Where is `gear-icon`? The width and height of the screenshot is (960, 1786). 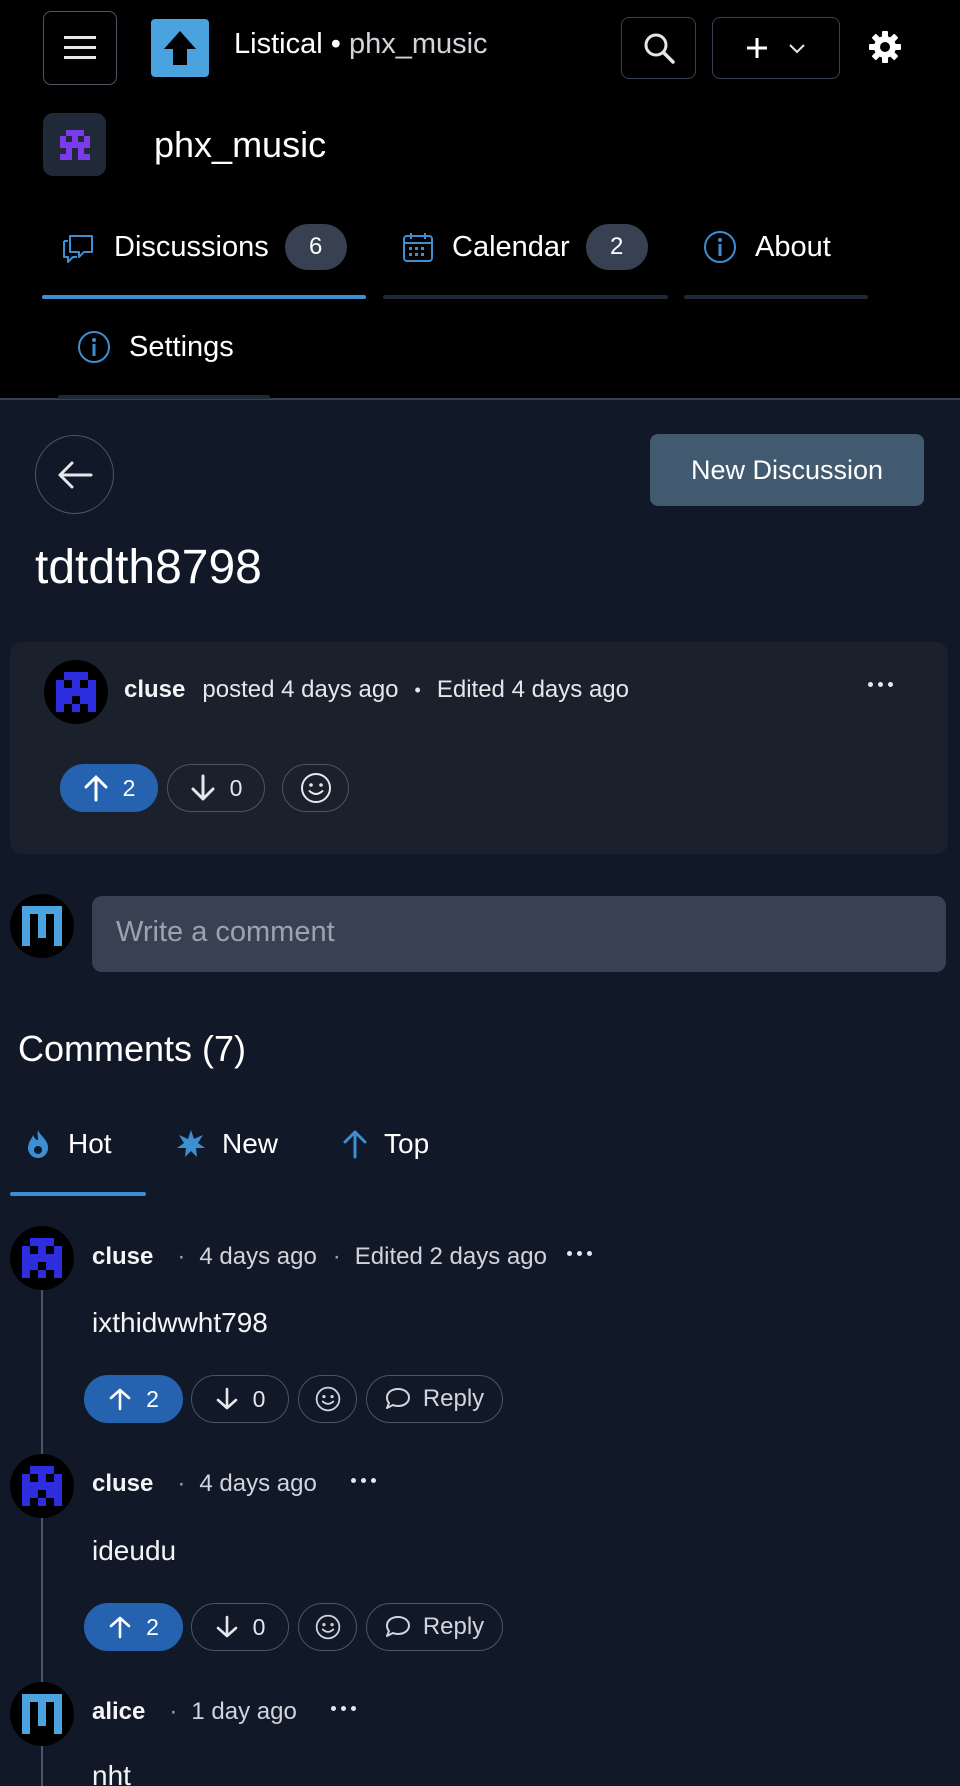 gear-icon is located at coordinates (885, 47).